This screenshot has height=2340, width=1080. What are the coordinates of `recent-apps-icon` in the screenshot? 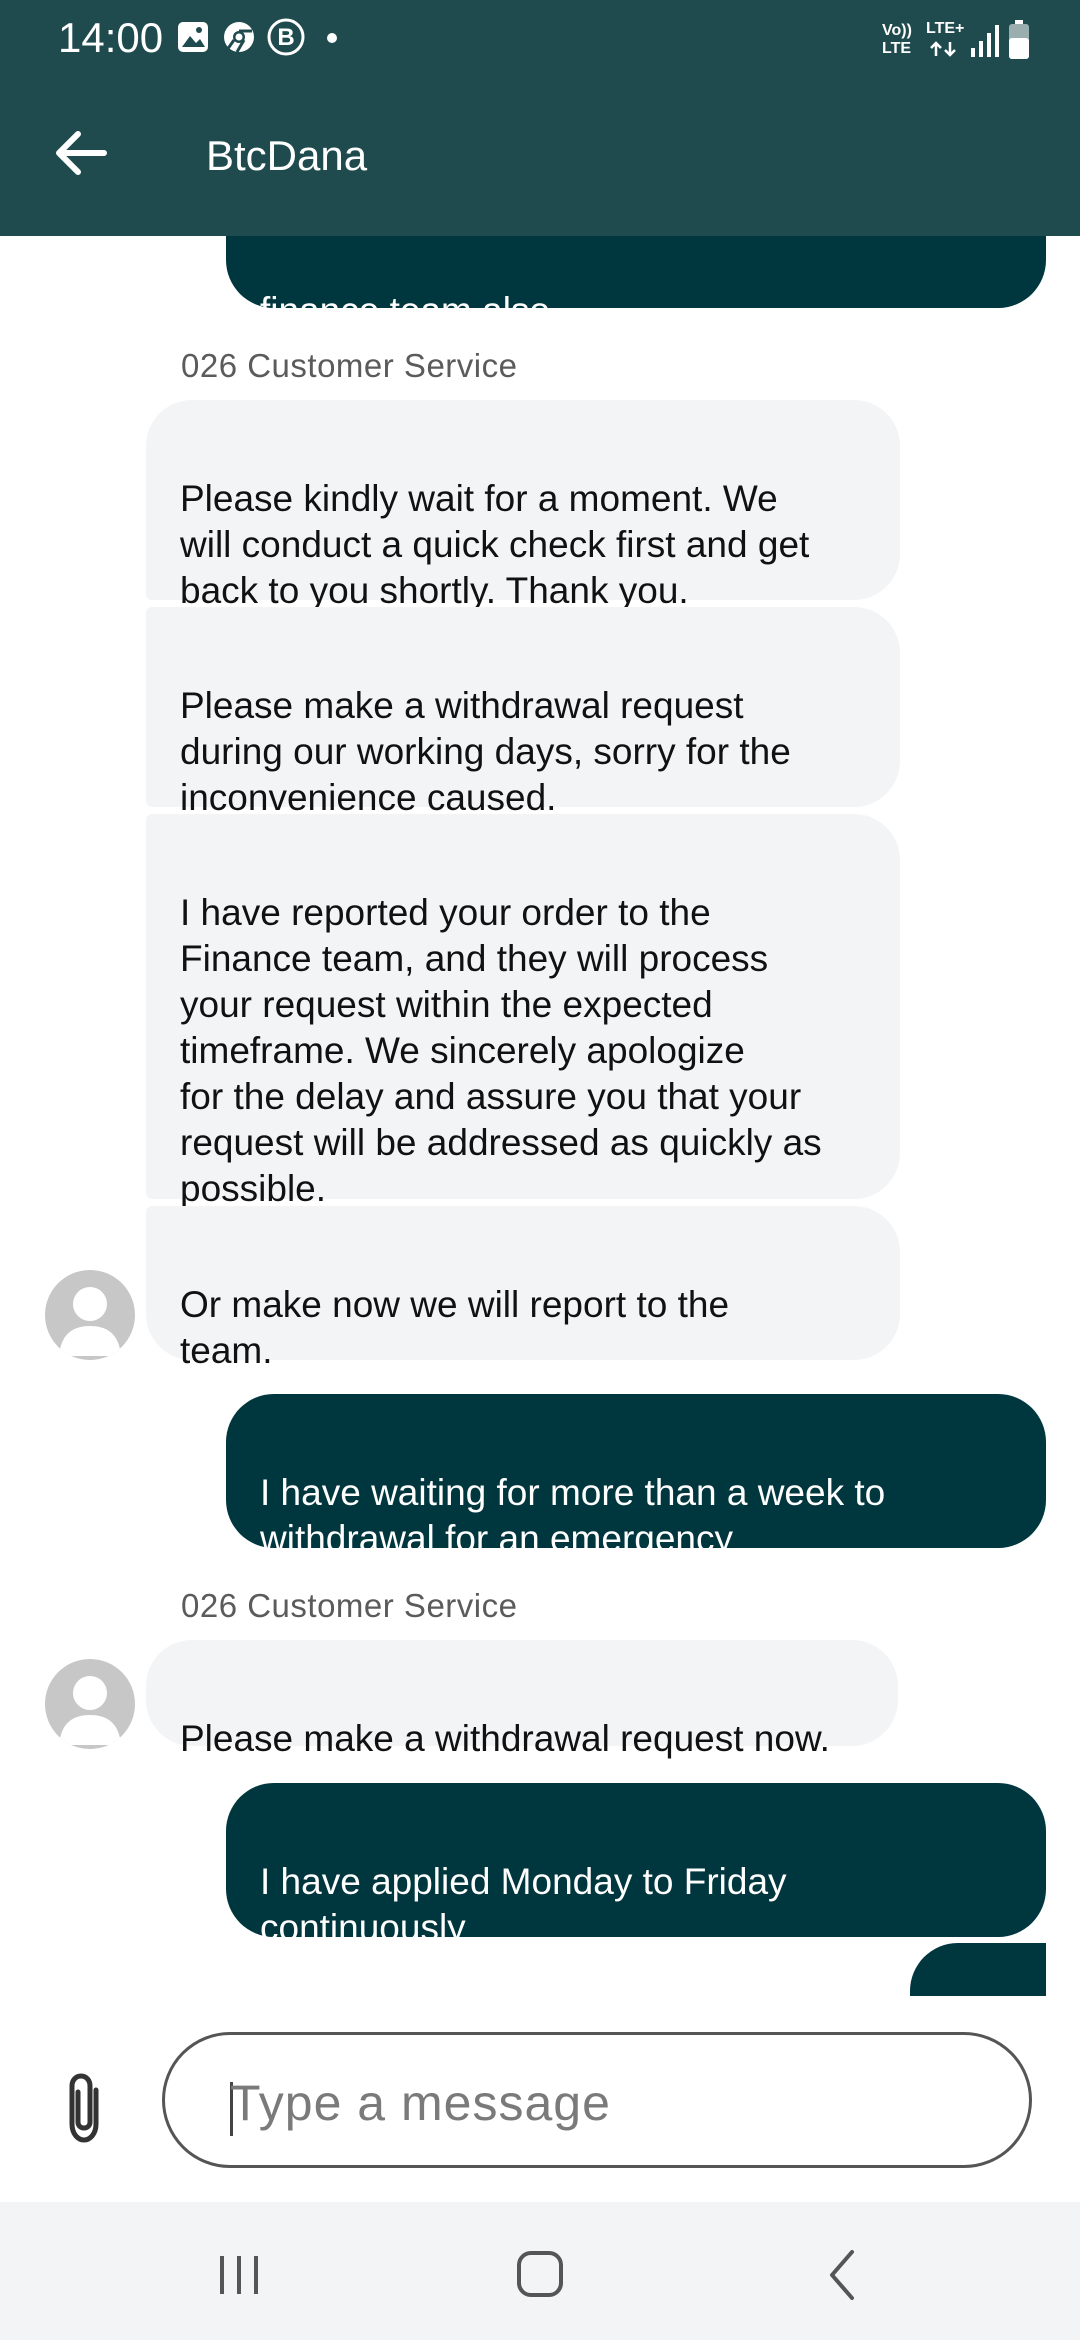 It's located at (239, 2275).